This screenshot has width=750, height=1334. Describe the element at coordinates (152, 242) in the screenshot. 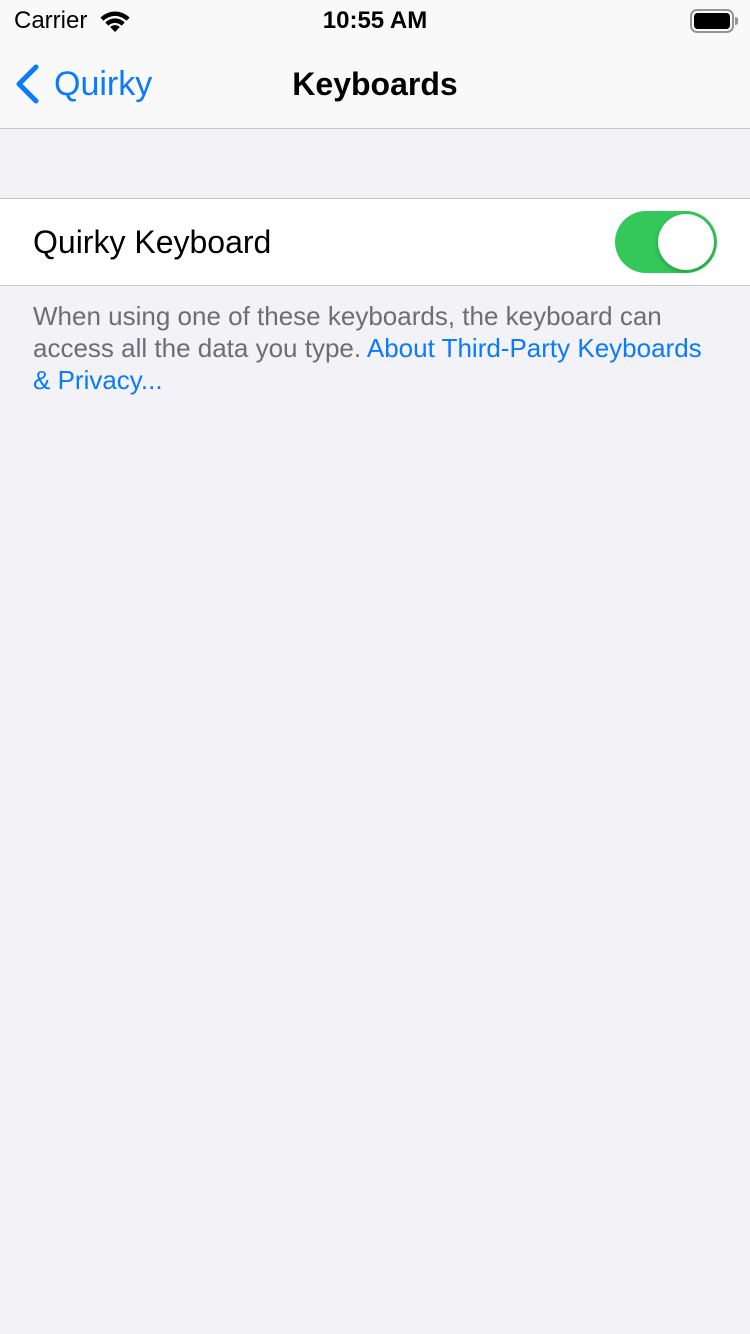

I see `keyboard-cell-label: Quirky Keyboard` at that location.